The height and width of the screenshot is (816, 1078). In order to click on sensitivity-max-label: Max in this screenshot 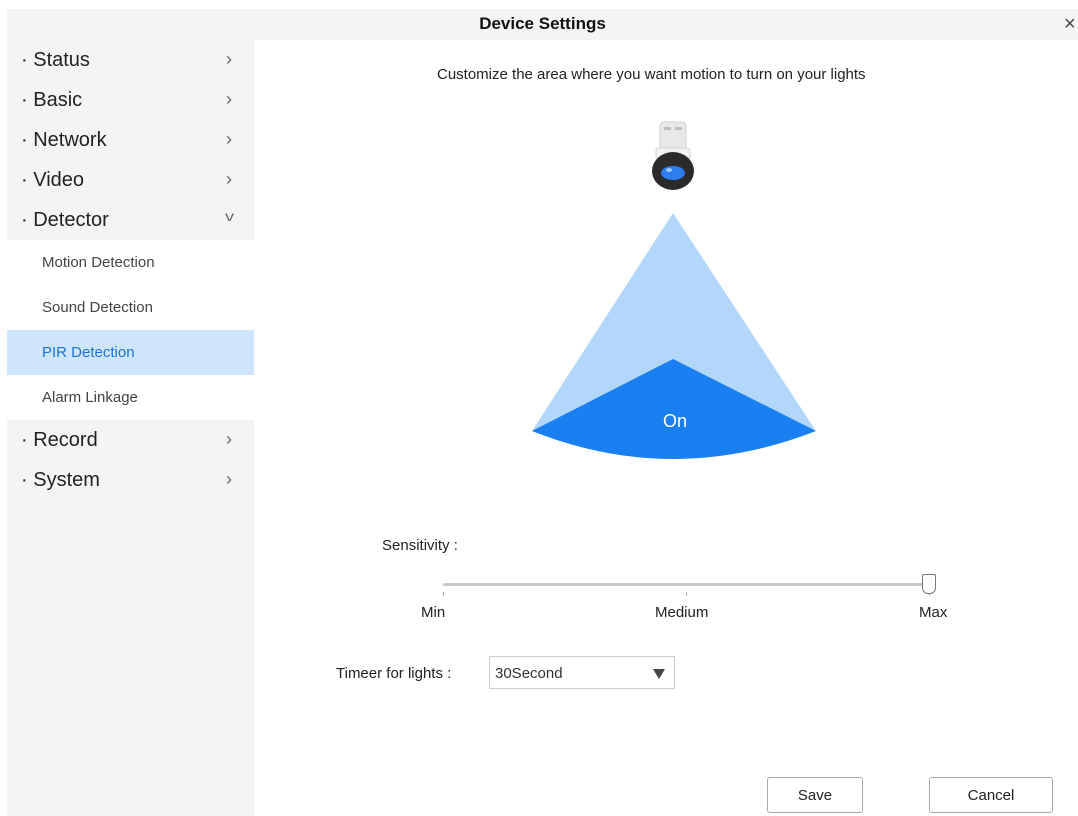, I will do `click(933, 612)`.